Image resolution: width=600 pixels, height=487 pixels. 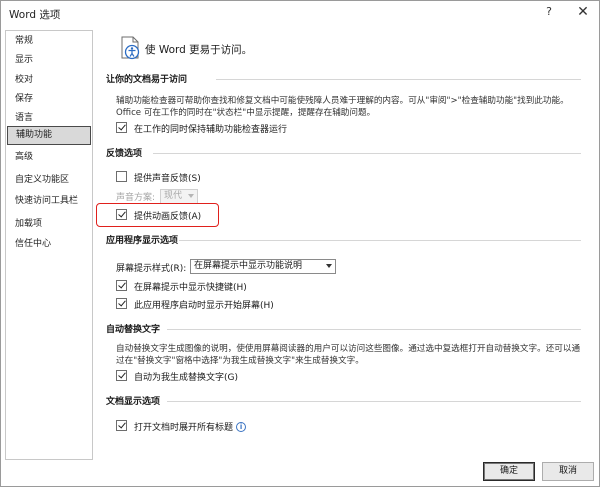 What do you see at coordinates (136, 198) in the screenshot?
I see `sound-scheme-label: 声音方案:` at bounding box center [136, 198].